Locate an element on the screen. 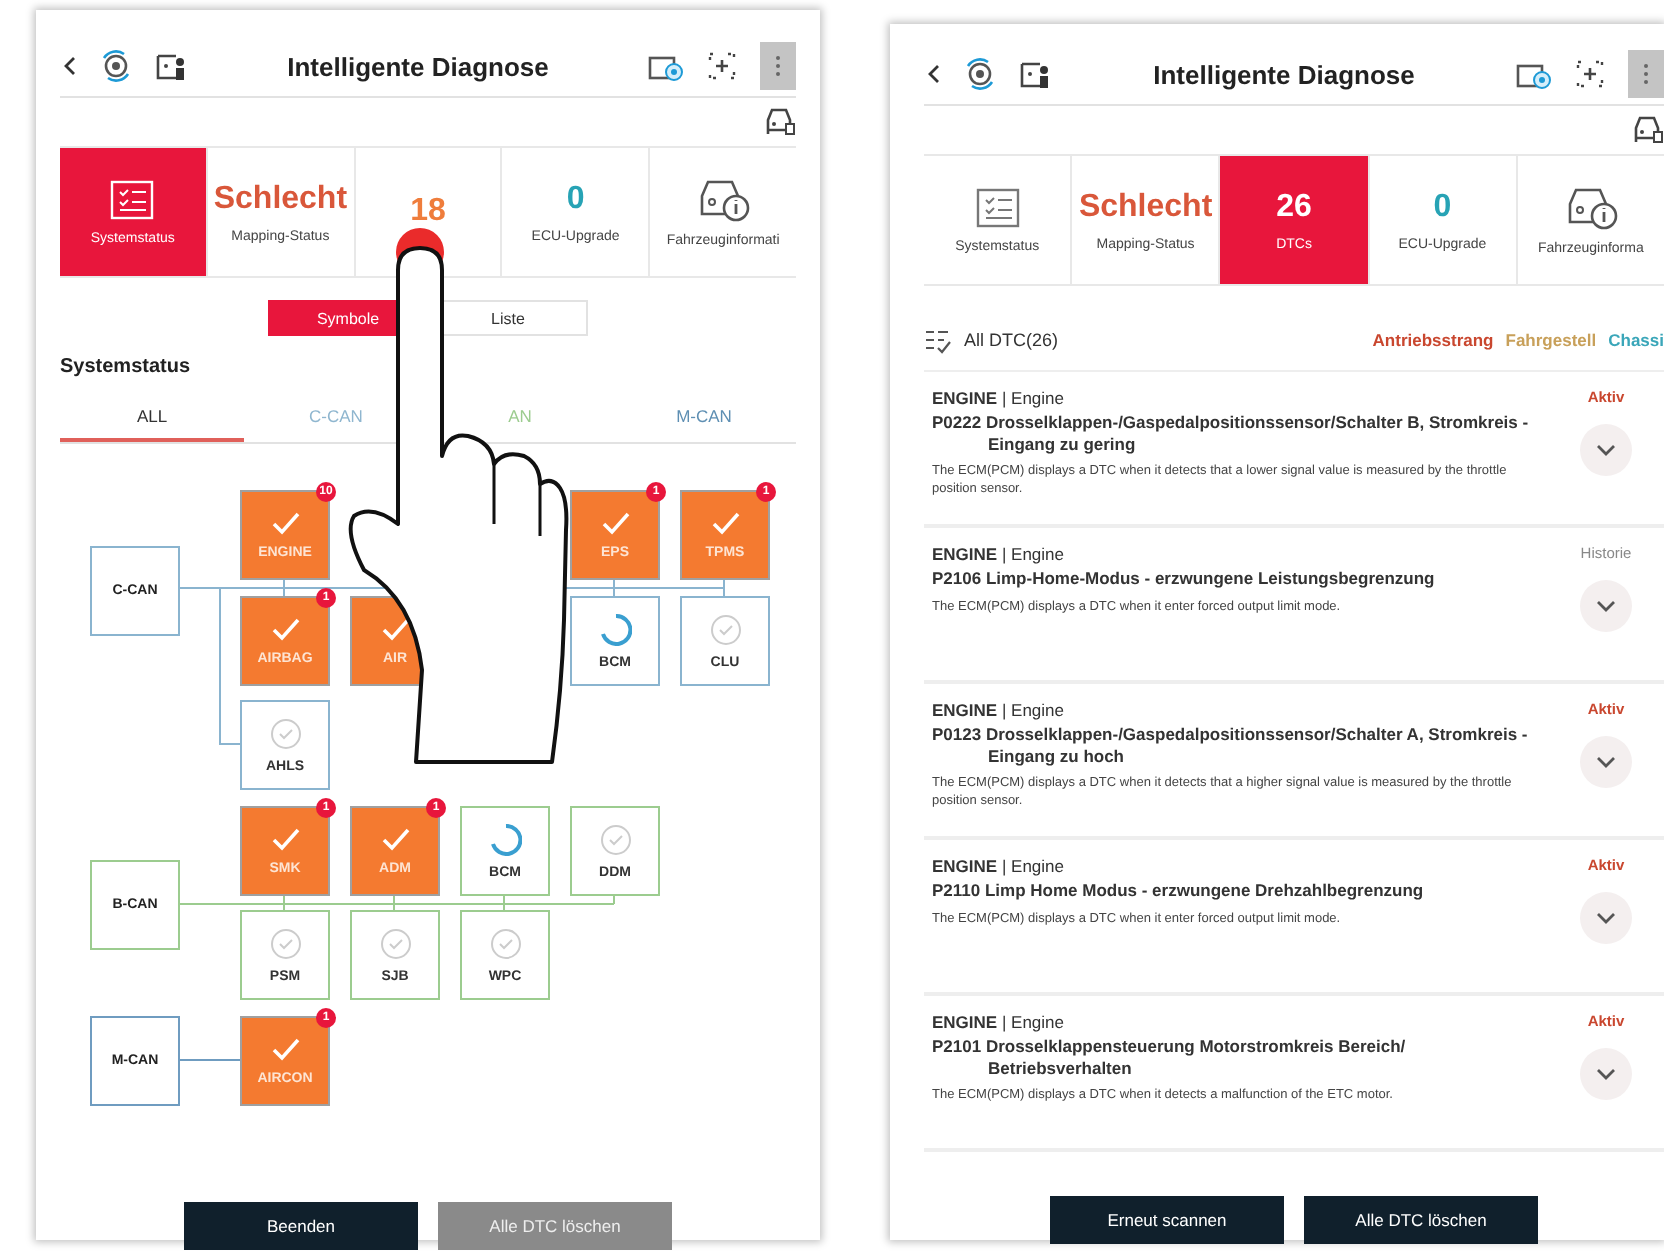 This screenshot has width=1664, height=1254. action-button: Beenden is located at coordinates (301, 1226).